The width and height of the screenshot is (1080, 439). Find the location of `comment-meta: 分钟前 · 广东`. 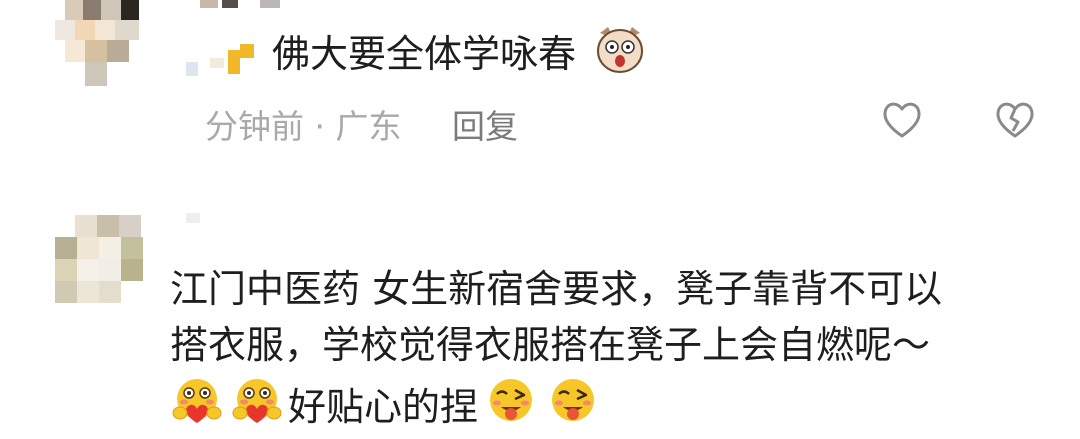

comment-meta: 分钟前 · 广东 is located at coordinates (303, 126).